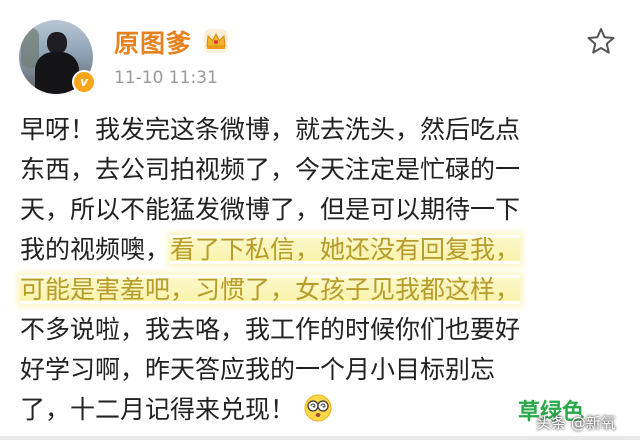 The height and width of the screenshot is (440, 640). I want to click on post-line: 不多说啦，我去咯，我工作的时候你们也要好, so click(320, 330).